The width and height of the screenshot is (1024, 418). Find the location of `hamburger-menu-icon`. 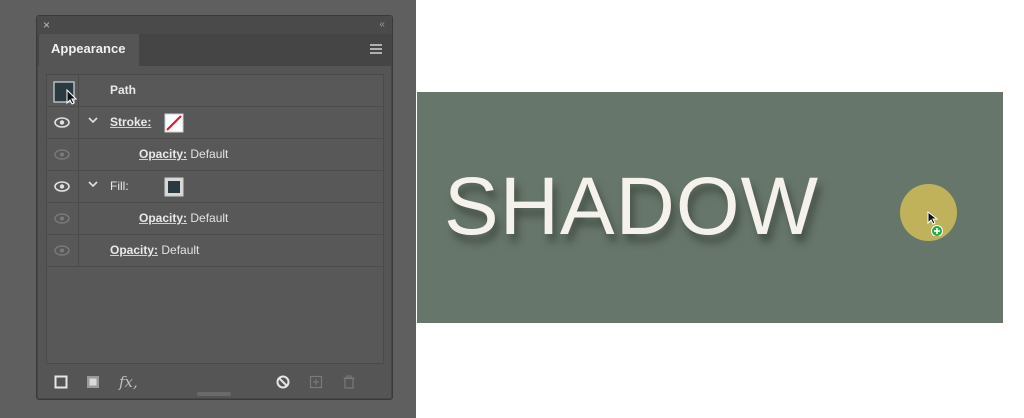

hamburger-menu-icon is located at coordinates (376, 50).